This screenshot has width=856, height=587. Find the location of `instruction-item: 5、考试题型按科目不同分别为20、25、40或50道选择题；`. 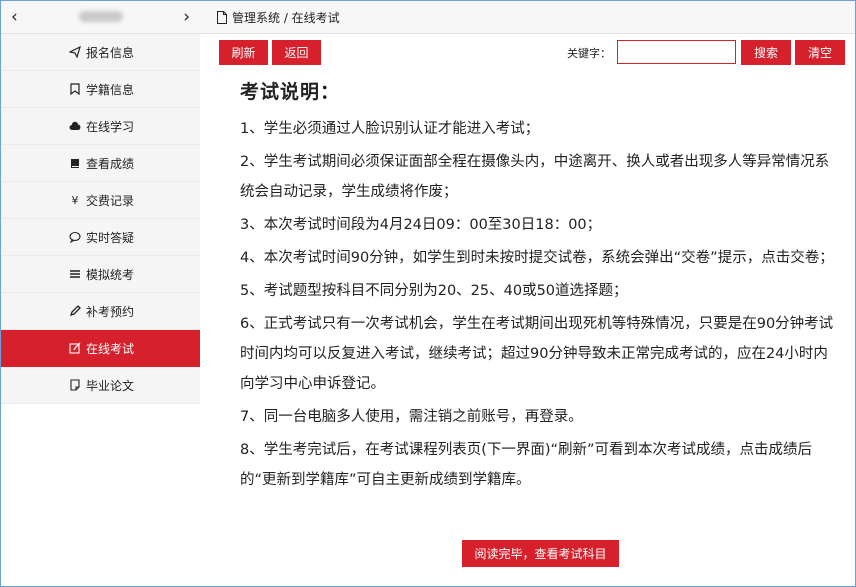

instruction-item: 5、考试题型按科目不同分别为20、25、40或50道选择题； is located at coordinates (434, 291).